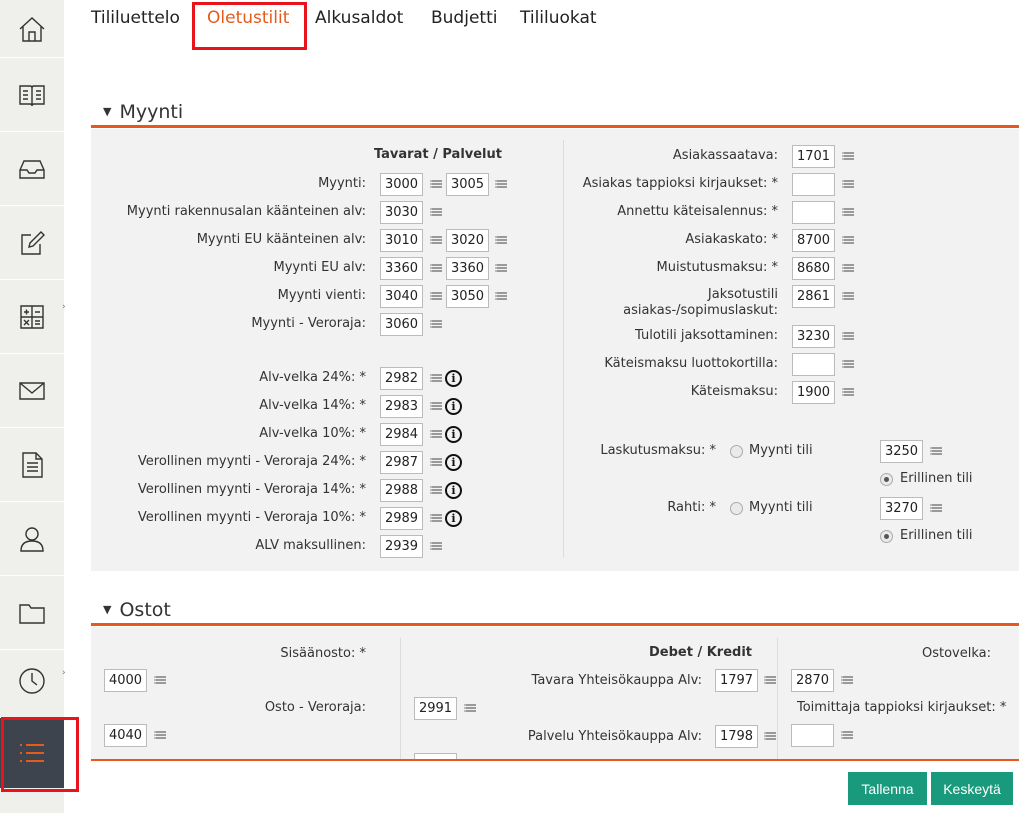 Image resolution: width=1019 pixels, height=813 pixels. I want to click on rahti-erillinen-radio, so click(886, 536).